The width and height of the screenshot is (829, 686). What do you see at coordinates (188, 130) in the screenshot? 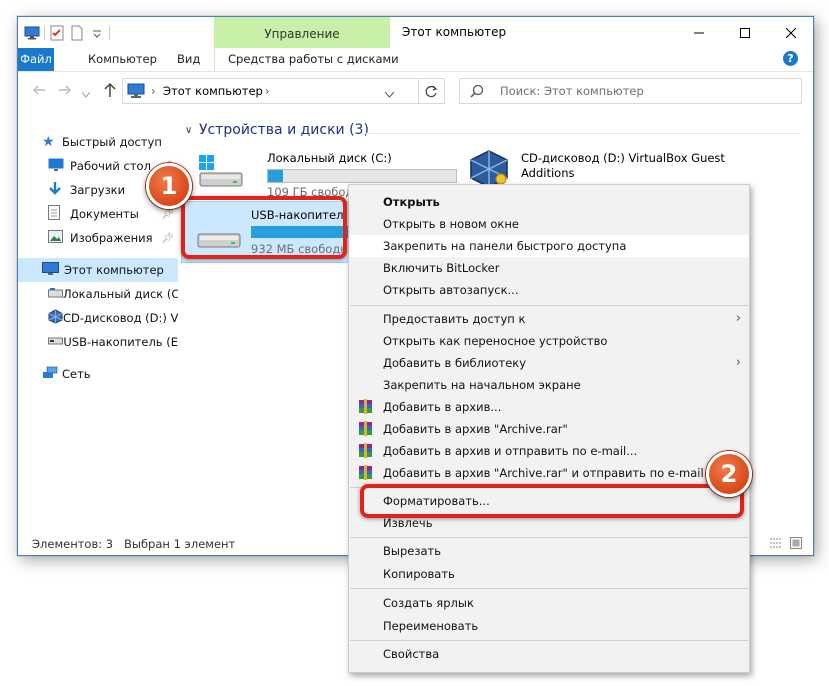
I see `group-collapse-icon: ∨` at bounding box center [188, 130].